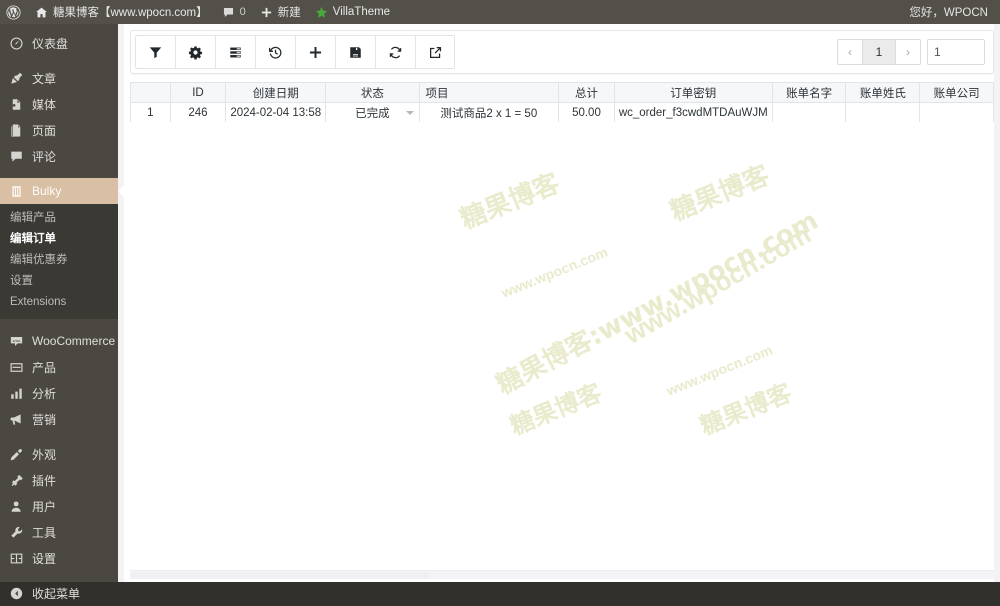  Describe the element at coordinates (59, 302) in the screenshot. I see `submenu-item-extensions: Extensions` at that location.